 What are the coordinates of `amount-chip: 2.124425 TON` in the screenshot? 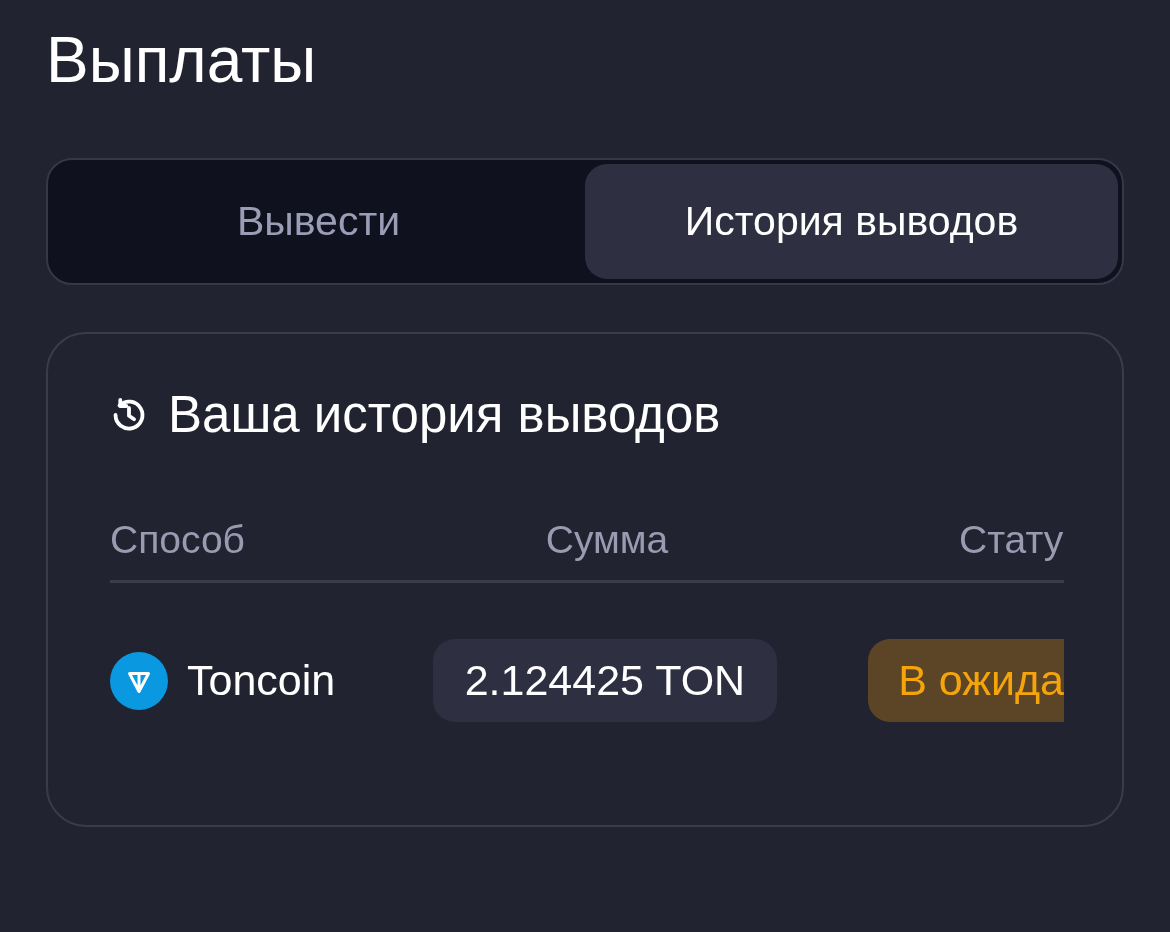 It's located at (605, 680).